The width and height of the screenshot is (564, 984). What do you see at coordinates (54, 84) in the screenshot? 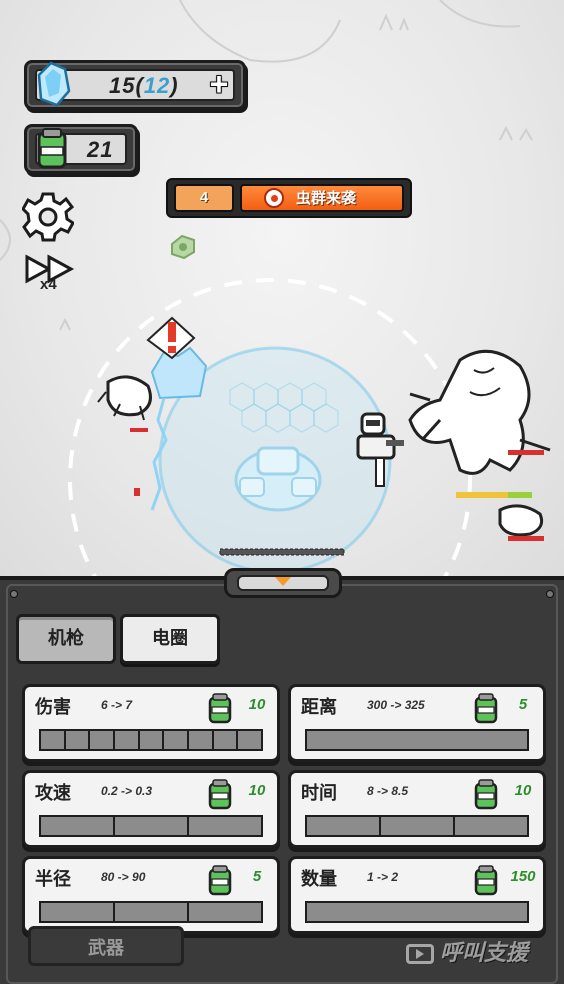
I see `crystal-icon` at bounding box center [54, 84].